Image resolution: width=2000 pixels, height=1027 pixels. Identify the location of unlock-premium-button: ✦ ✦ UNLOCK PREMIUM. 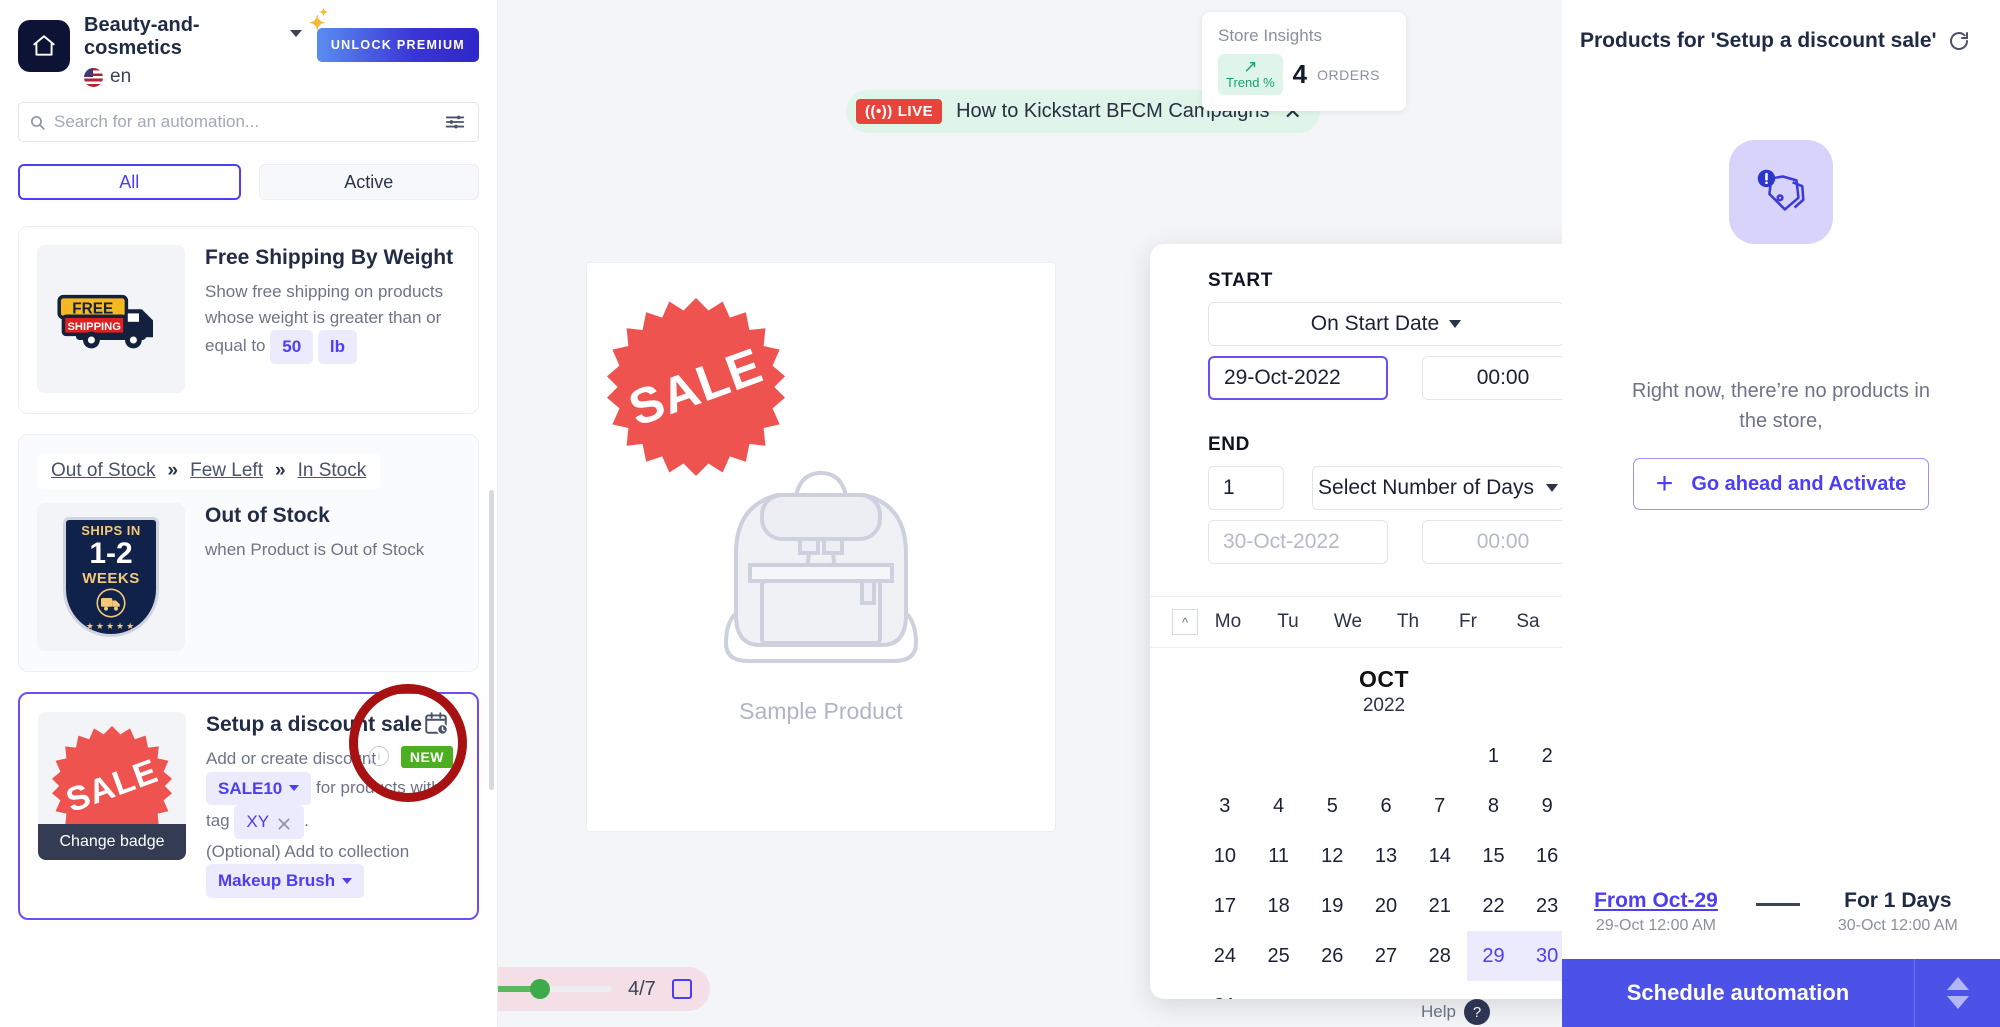
(394, 35).